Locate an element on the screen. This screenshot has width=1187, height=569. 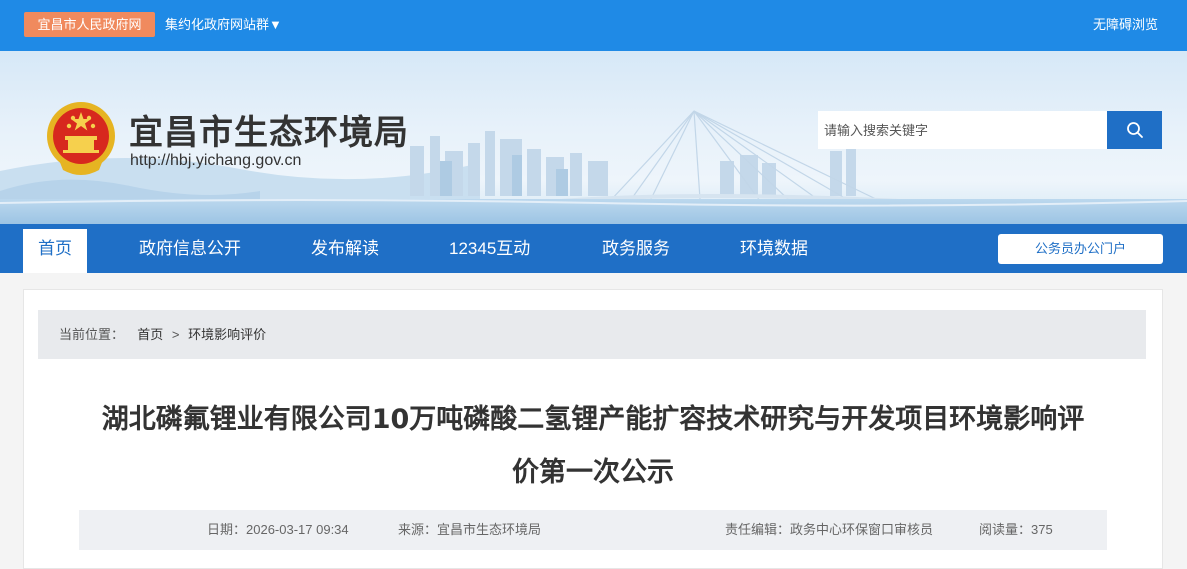
nav-release: 发布解读 is located at coordinates (345, 248).